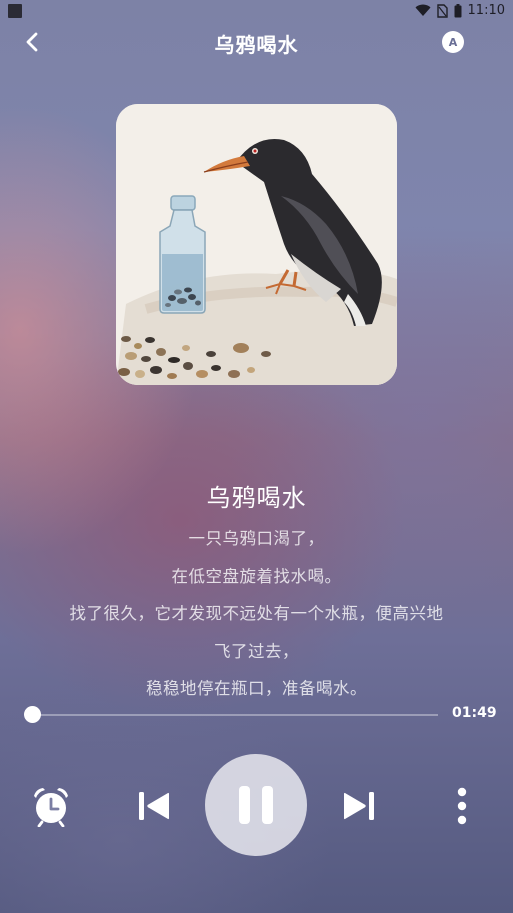 The width and height of the screenshot is (513, 913). I want to click on total-time: 01:49, so click(474, 713).